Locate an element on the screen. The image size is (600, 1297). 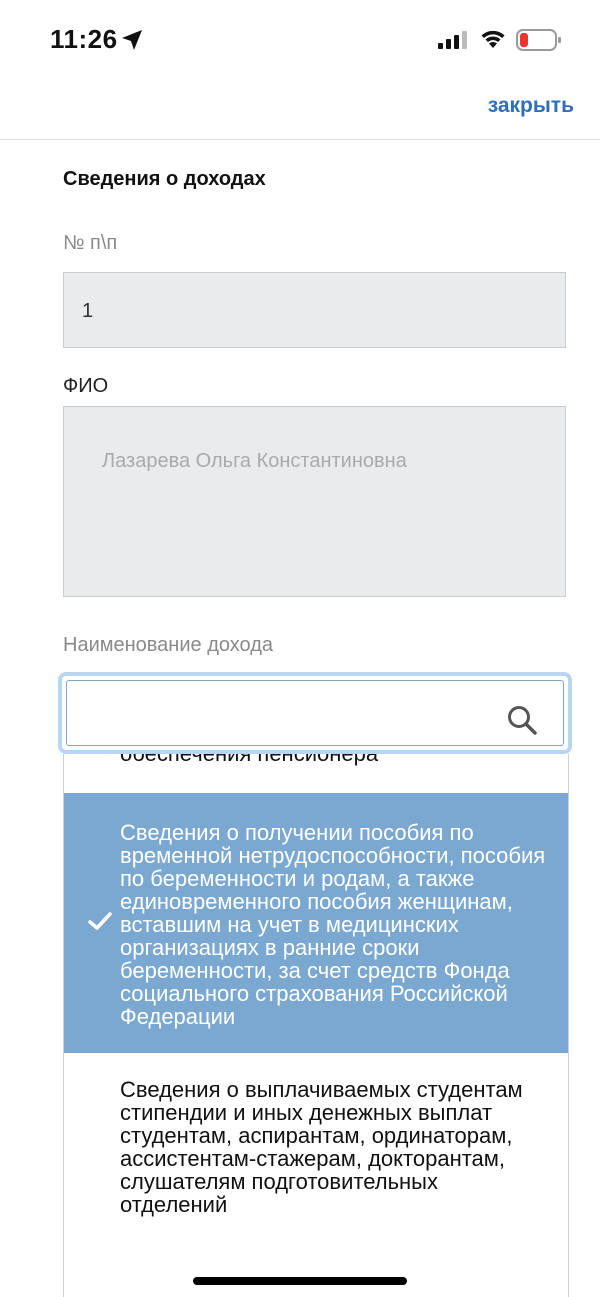
status-time: 11:26 is located at coordinates (84, 39).